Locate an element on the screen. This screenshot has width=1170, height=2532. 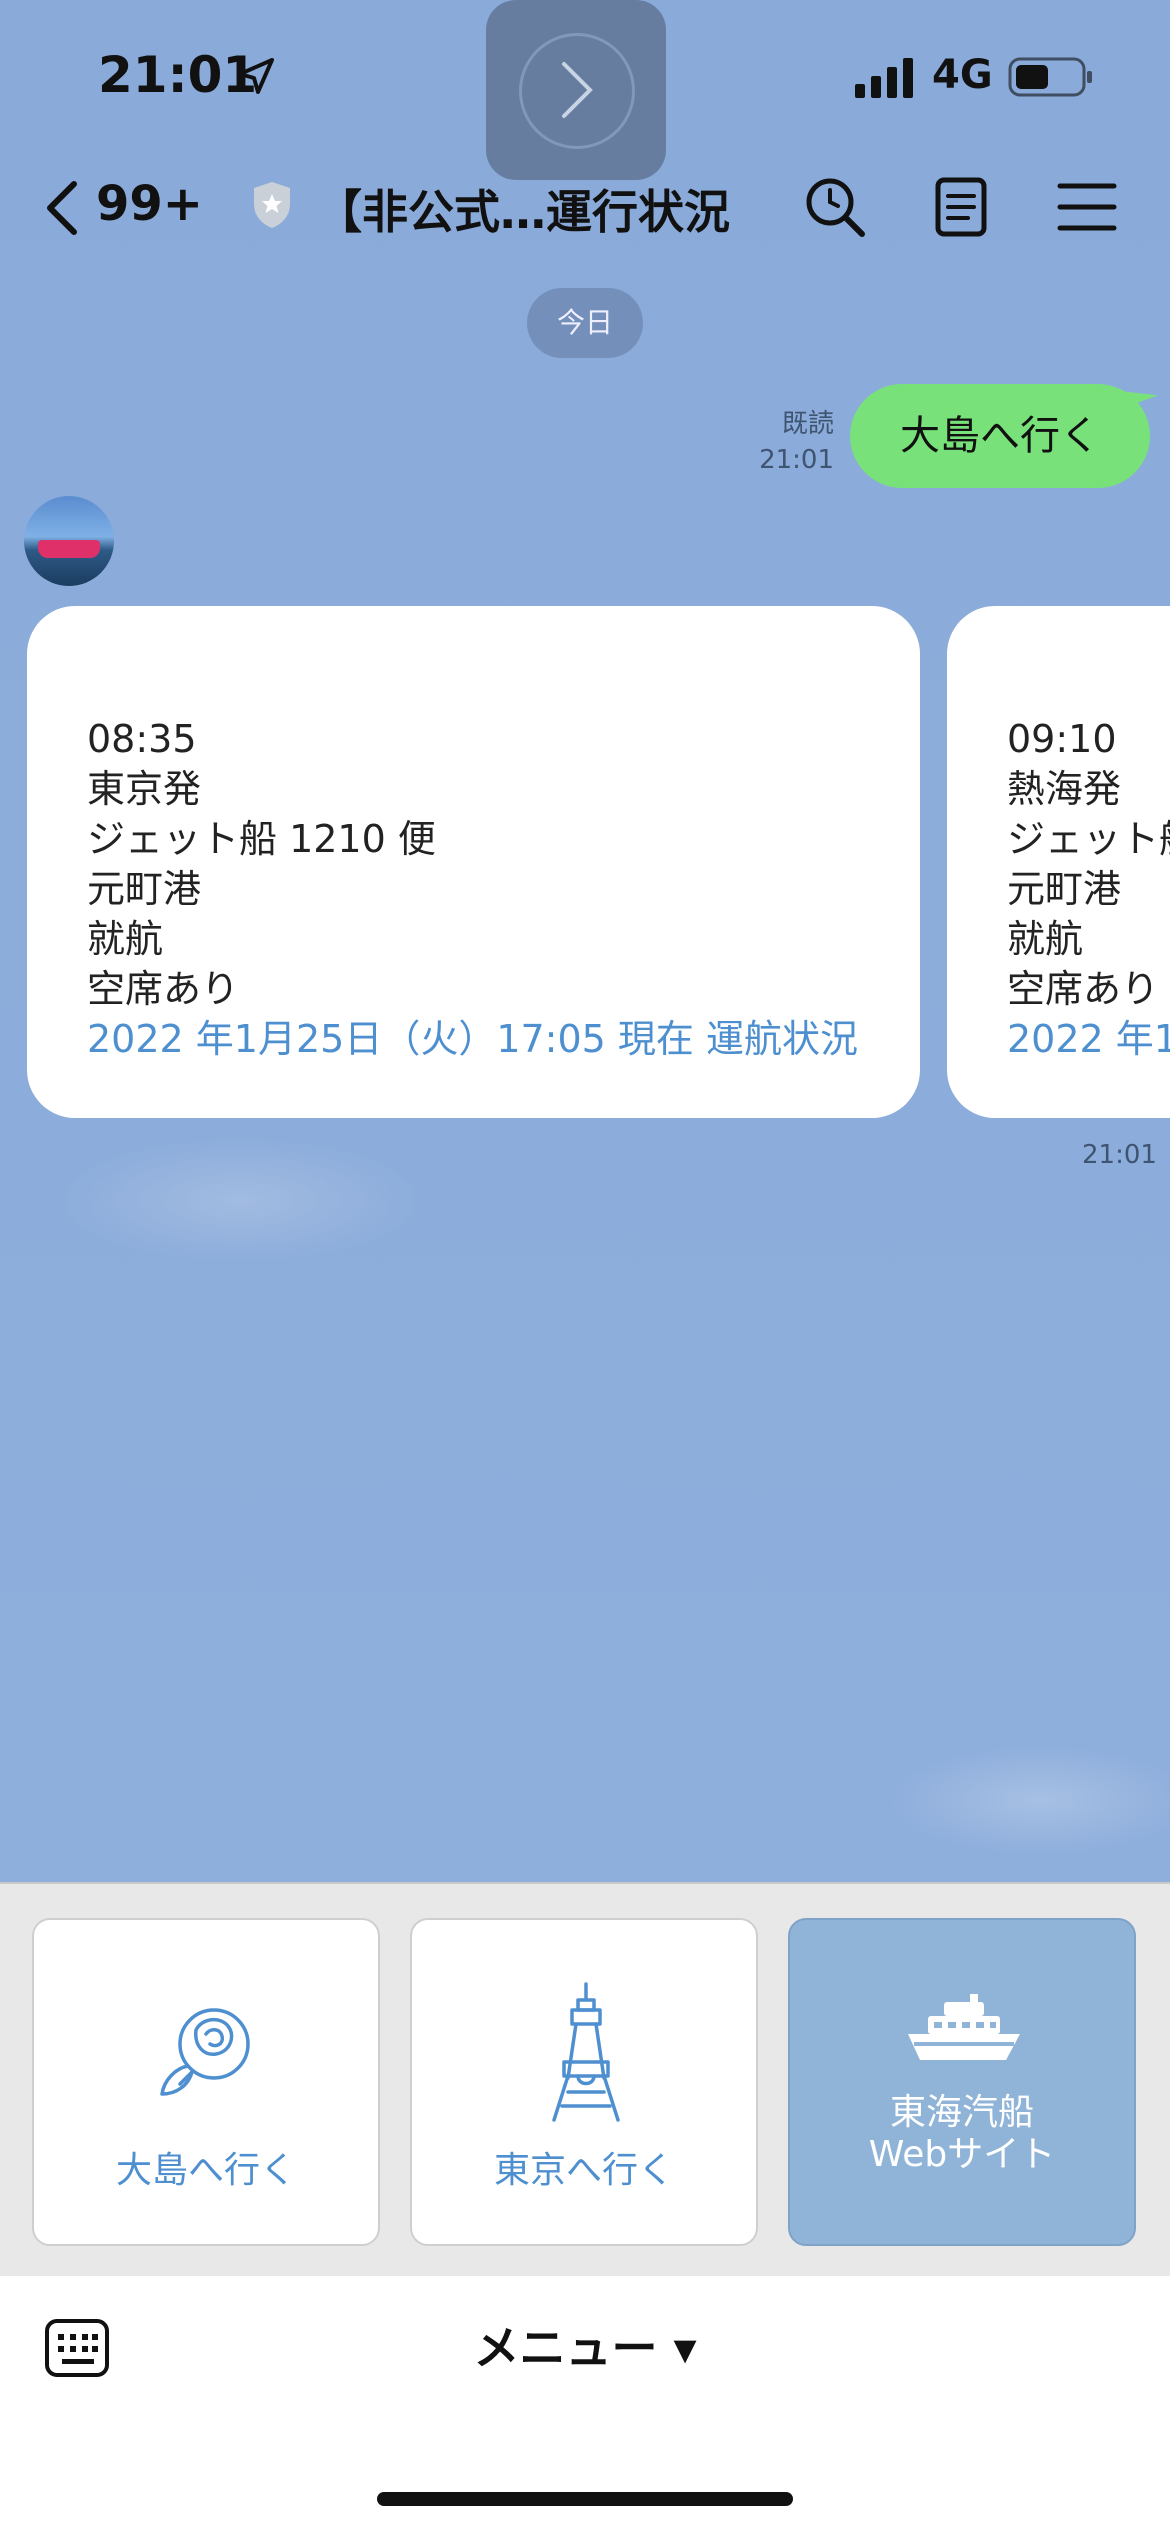
rich-menu-oshima-button: 大島へ行く is located at coordinates (206, 2082).